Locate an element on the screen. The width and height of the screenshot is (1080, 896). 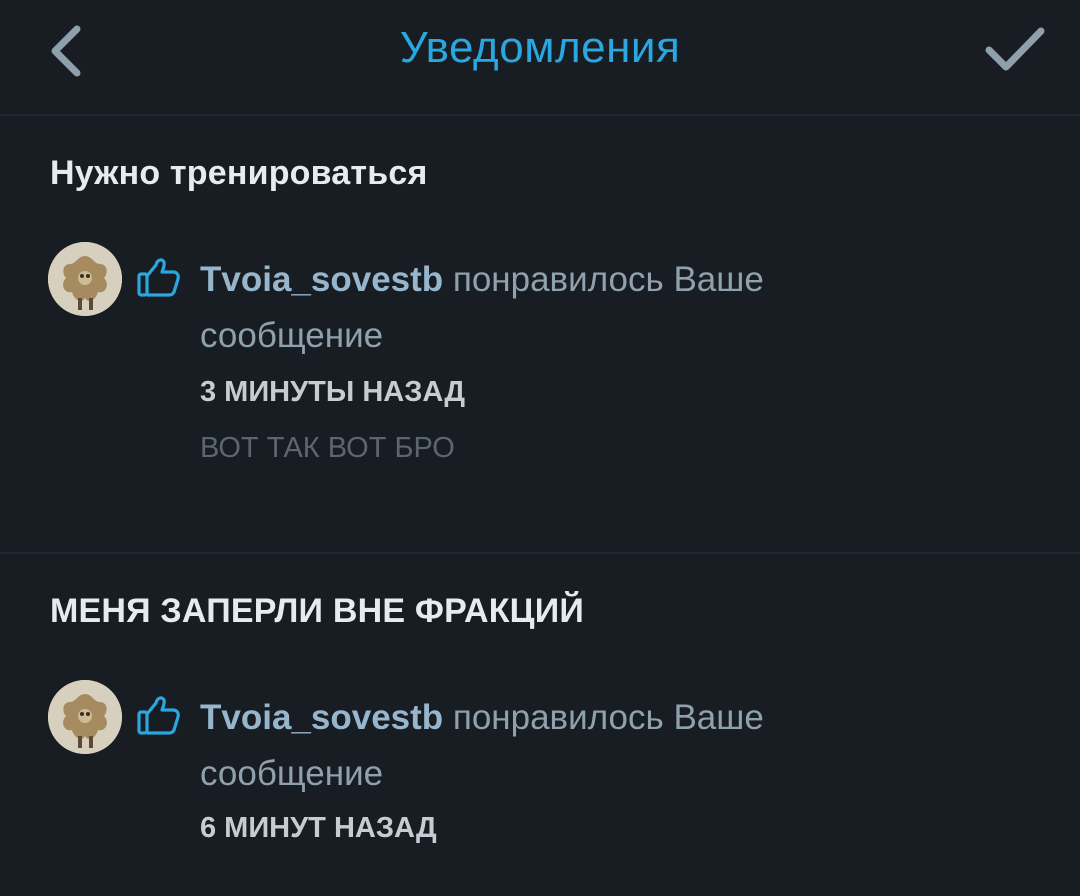
mark-all-read-button is located at coordinates (1015, 49).